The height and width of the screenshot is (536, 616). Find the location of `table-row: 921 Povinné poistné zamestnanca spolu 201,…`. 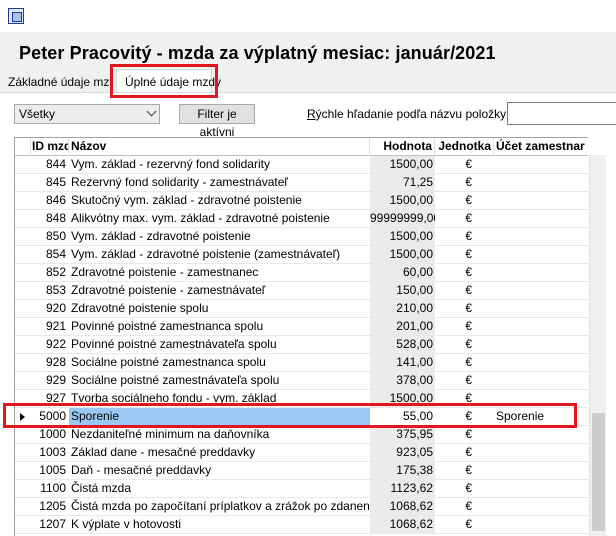

table-row: 921 Povinné poistné zamestnanca spolu 201,… is located at coordinates (301, 327).